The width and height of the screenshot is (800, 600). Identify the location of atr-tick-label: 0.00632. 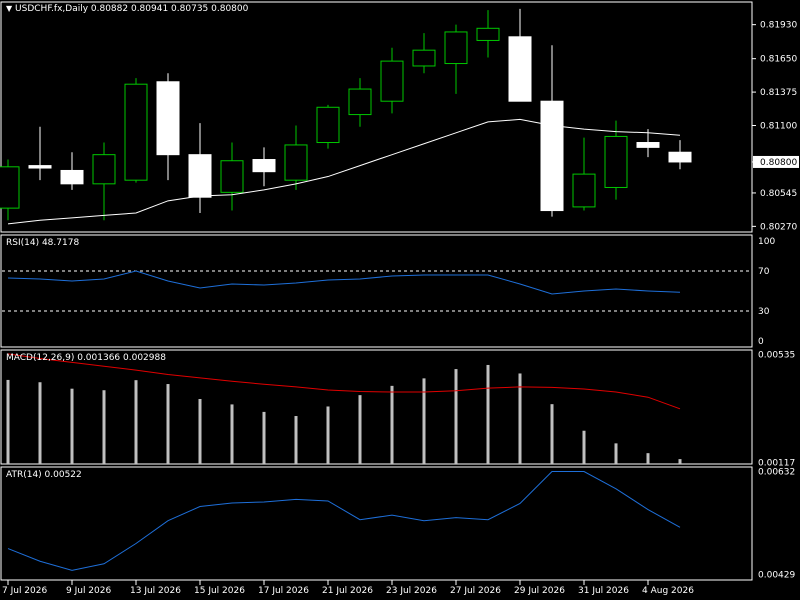
(776, 473).